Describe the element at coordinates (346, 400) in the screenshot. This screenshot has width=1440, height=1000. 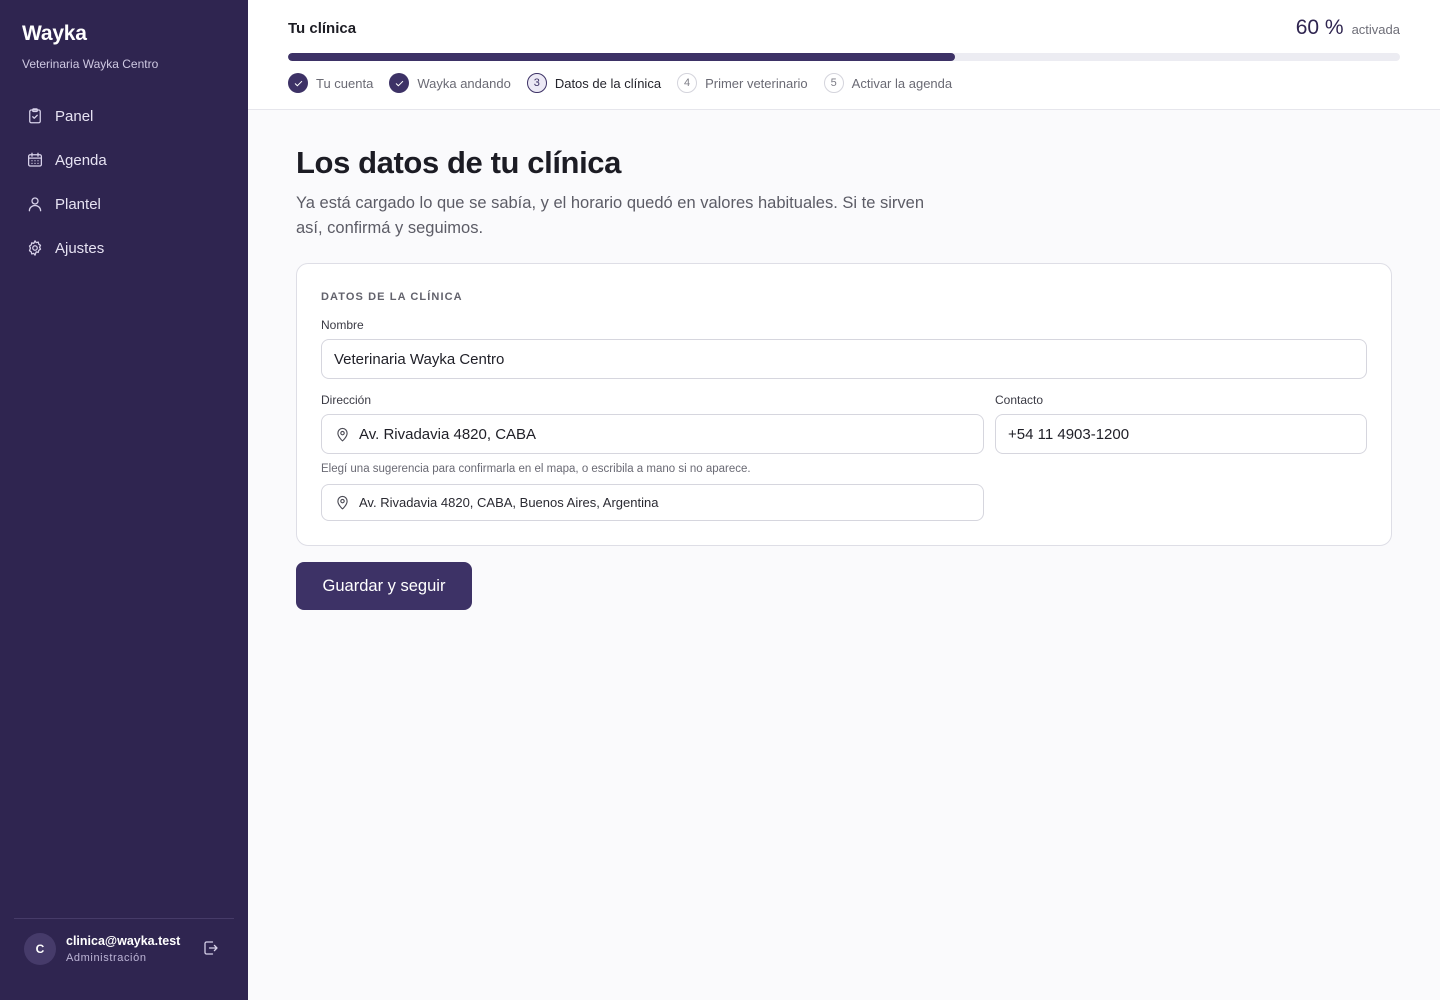
I see `address-label: Dirección` at that location.